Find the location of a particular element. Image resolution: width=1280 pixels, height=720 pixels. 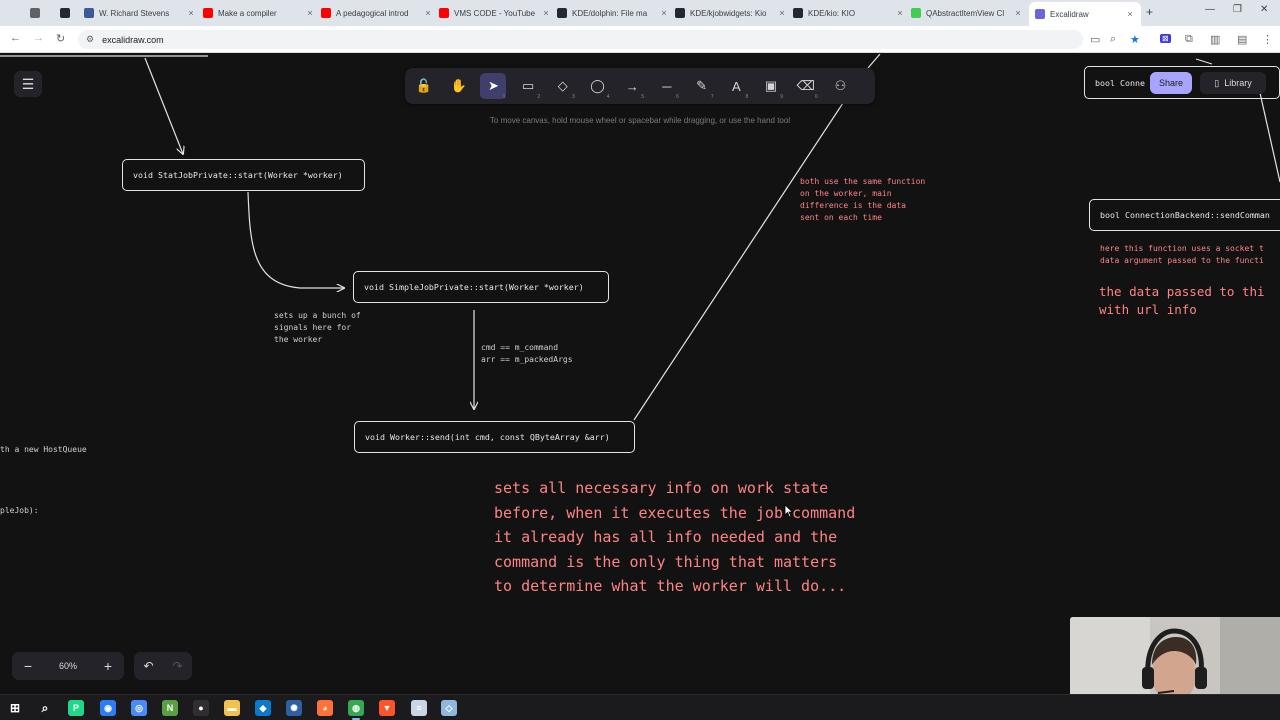

new-tab-button: + is located at coordinates (1149, 12).